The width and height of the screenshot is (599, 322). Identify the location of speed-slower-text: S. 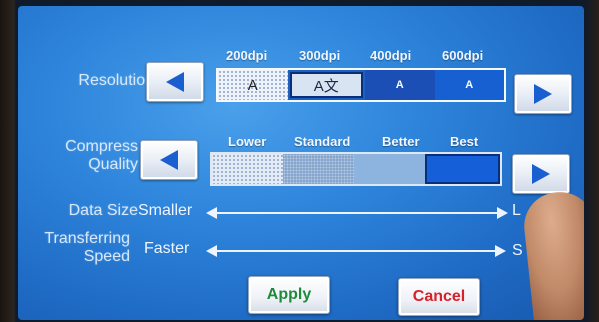
(517, 250).